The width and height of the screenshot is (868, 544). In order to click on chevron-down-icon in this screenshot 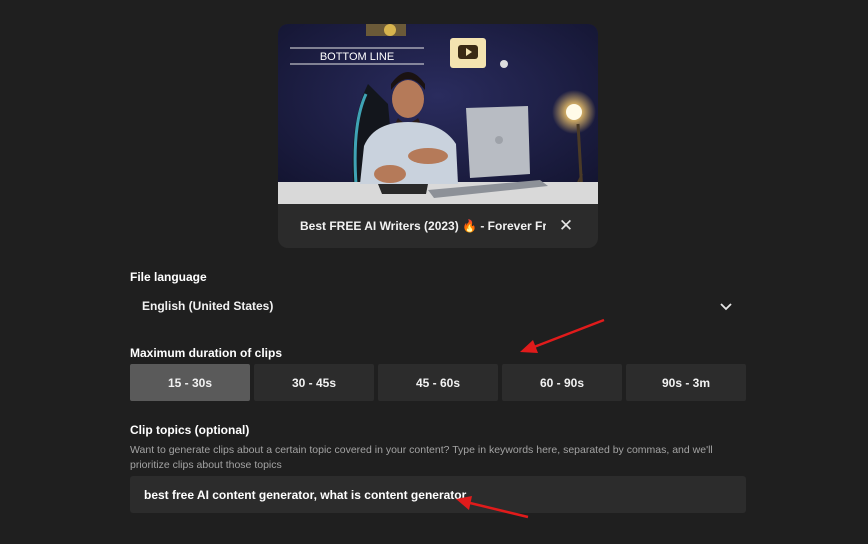, I will do `click(726, 307)`.